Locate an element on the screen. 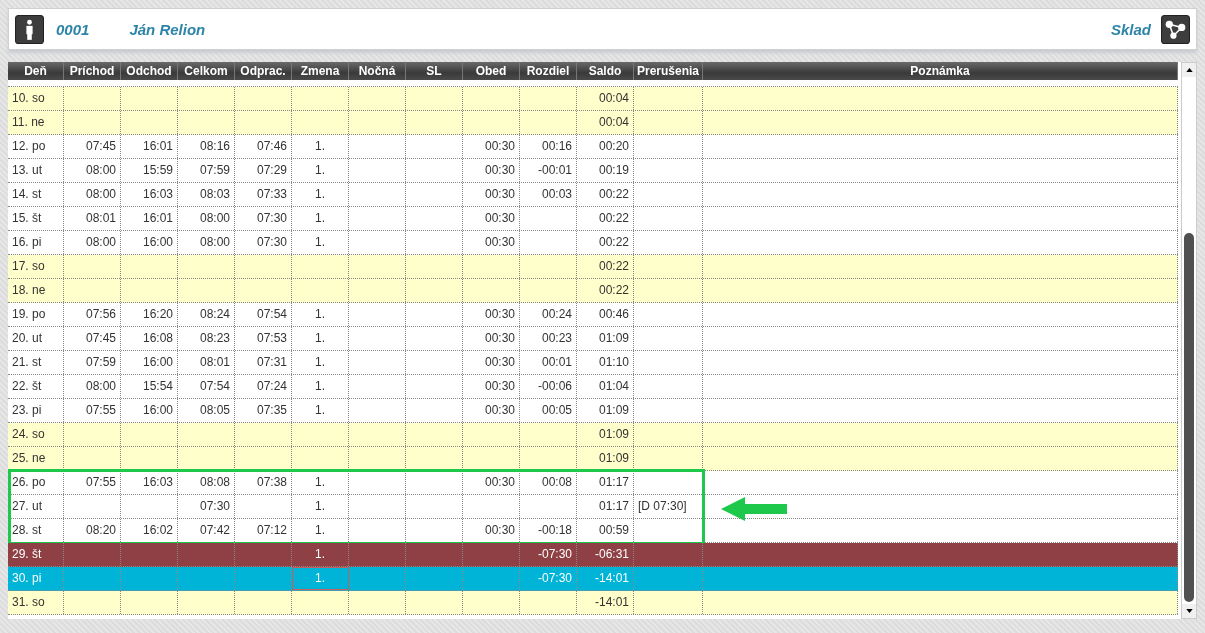 The width and height of the screenshot is (1205, 633). column-header: Zmena is located at coordinates (320, 71).